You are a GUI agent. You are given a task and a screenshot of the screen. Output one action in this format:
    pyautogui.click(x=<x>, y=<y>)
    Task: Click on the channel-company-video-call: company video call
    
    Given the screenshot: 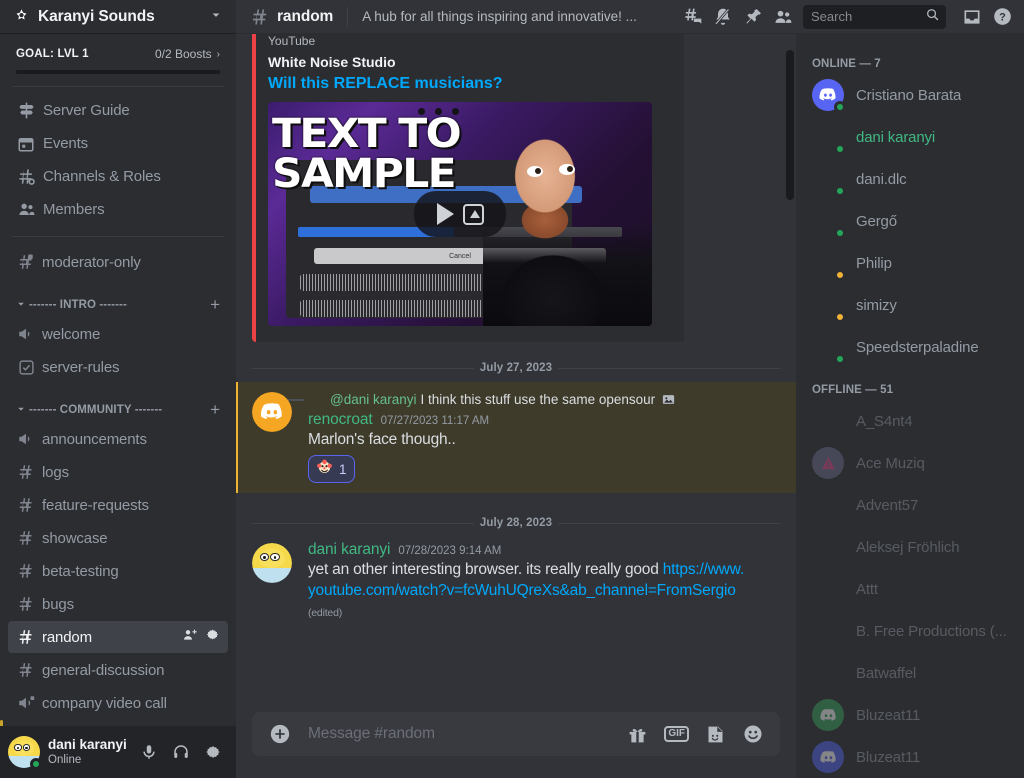 What is the action you would take?
    pyautogui.click(x=118, y=703)
    